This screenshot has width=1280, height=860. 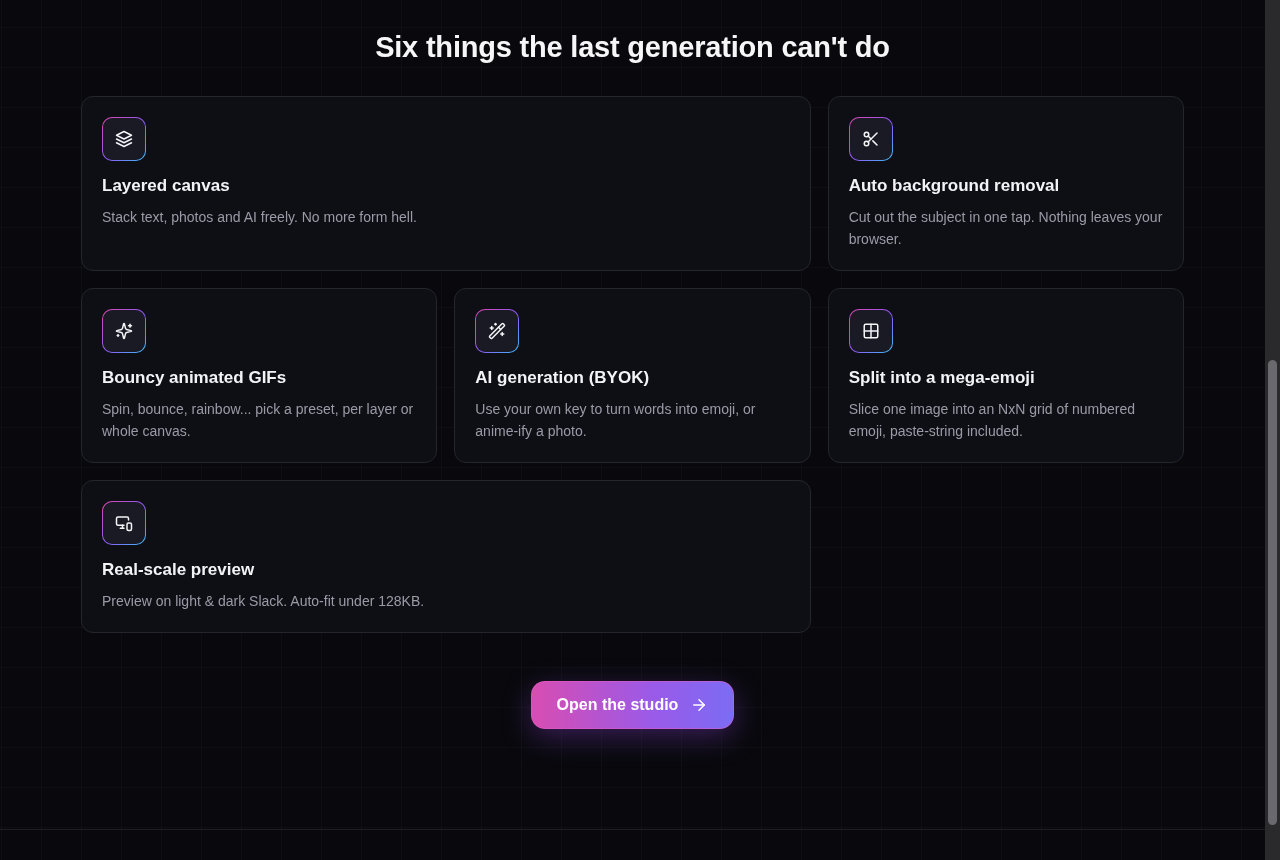 What do you see at coordinates (1005, 228) in the screenshot?
I see `feature-description: Cut out the subject in one tap. Nothing leaves your browser.` at bounding box center [1005, 228].